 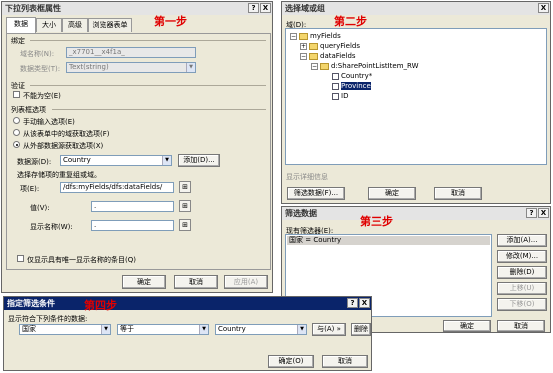 I want to click on select-xpath-icon: ⊞, so click(x=185, y=187).